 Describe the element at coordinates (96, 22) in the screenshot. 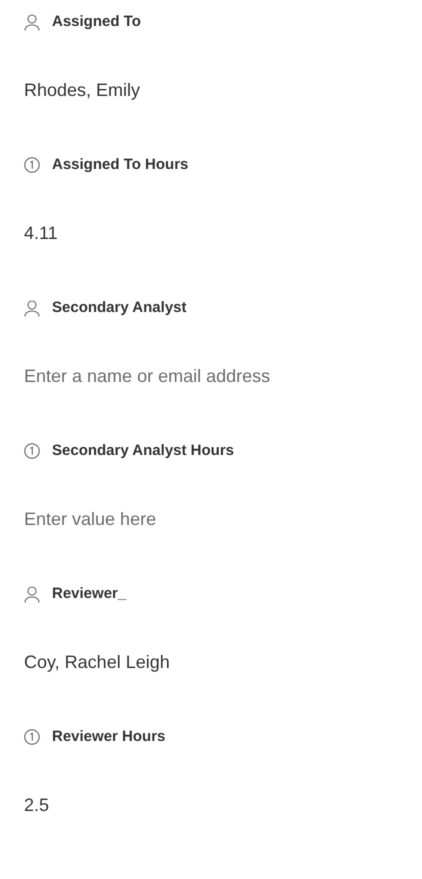

I see `field-label: Assigned To` at that location.